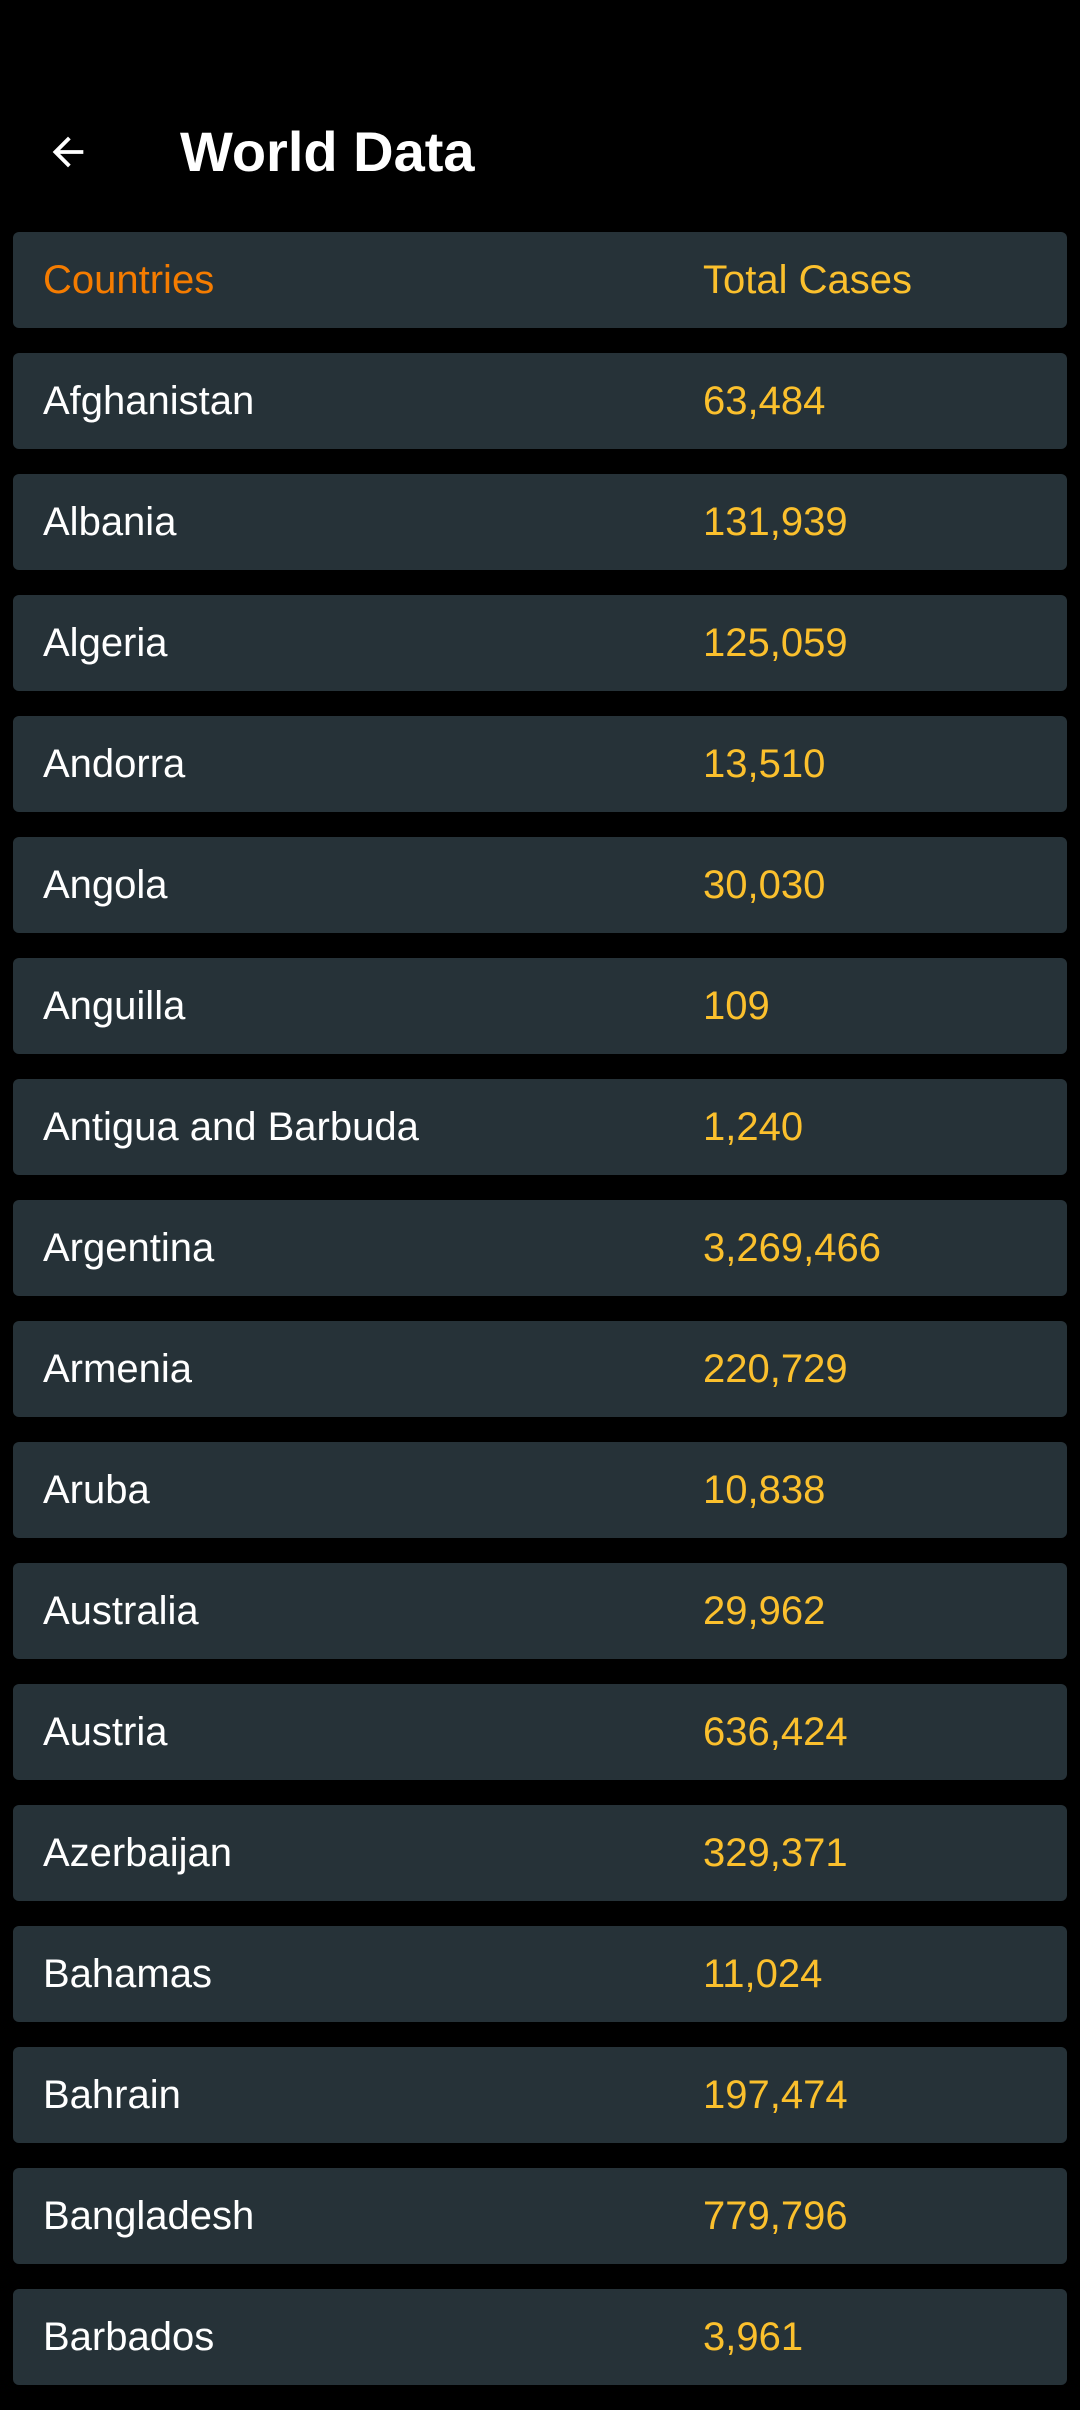  Describe the element at coordinates (129, 1248) in the screenshot. I see `country-name: Argentina` at that location.